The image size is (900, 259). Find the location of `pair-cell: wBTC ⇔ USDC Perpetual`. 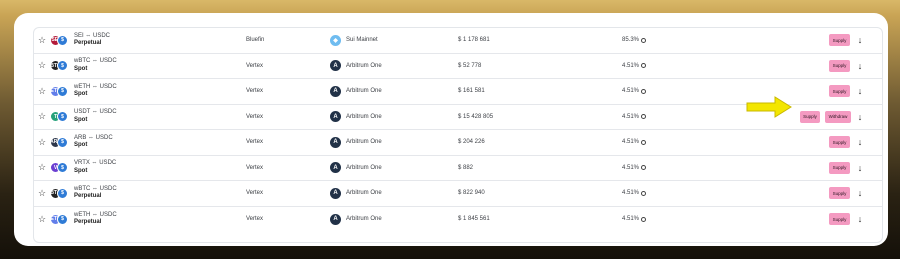

pair-cell: wBTC ⇔ USDC Perpetual is located at coordinates (95, 193).